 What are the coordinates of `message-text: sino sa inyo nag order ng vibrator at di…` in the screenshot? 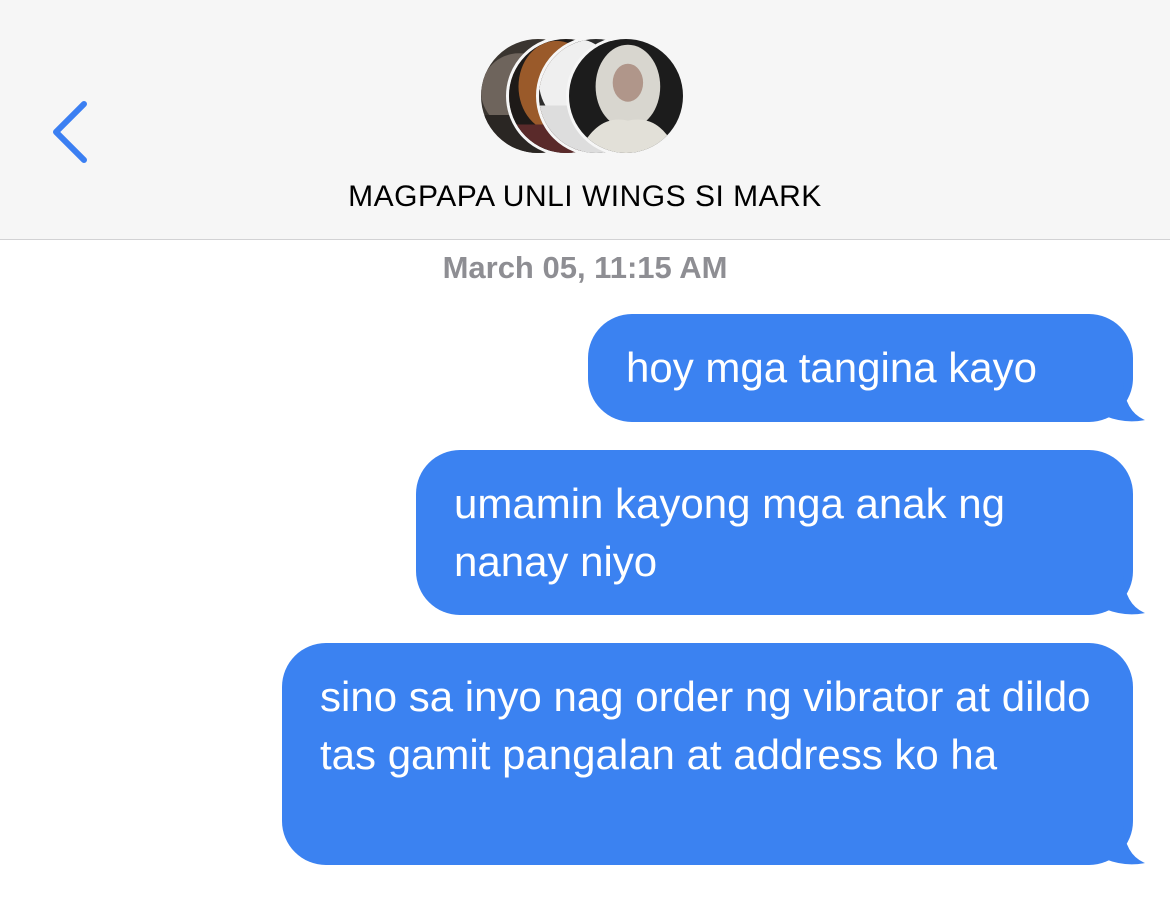 It's located at (705, 725).